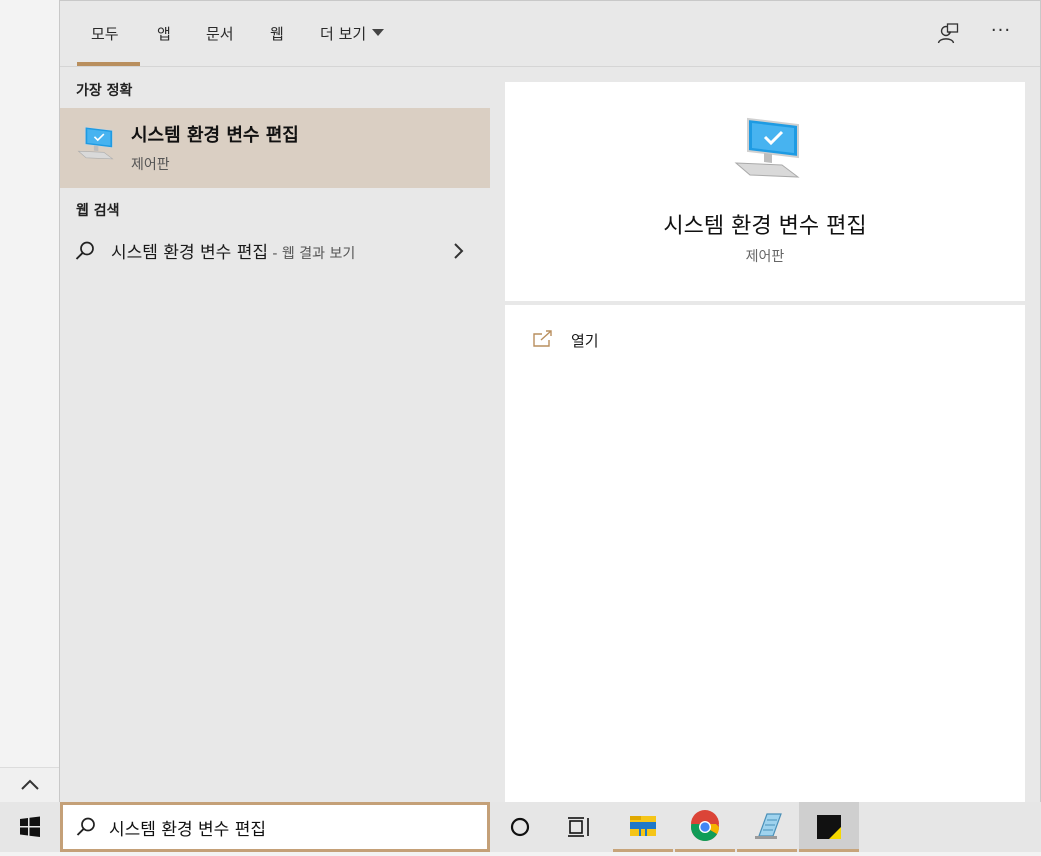 The image size is (1041, 856). I want to click on chrome-button, so click(705, 827).